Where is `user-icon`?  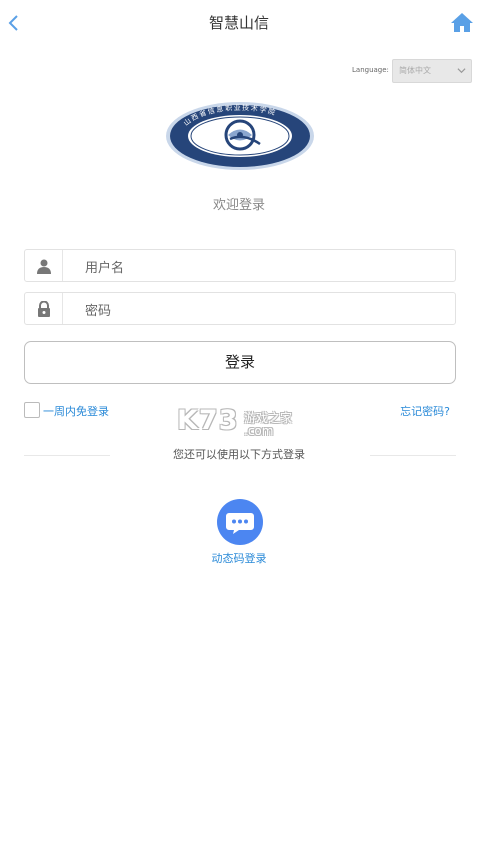 user-icon is located at coordinates (44, 265).